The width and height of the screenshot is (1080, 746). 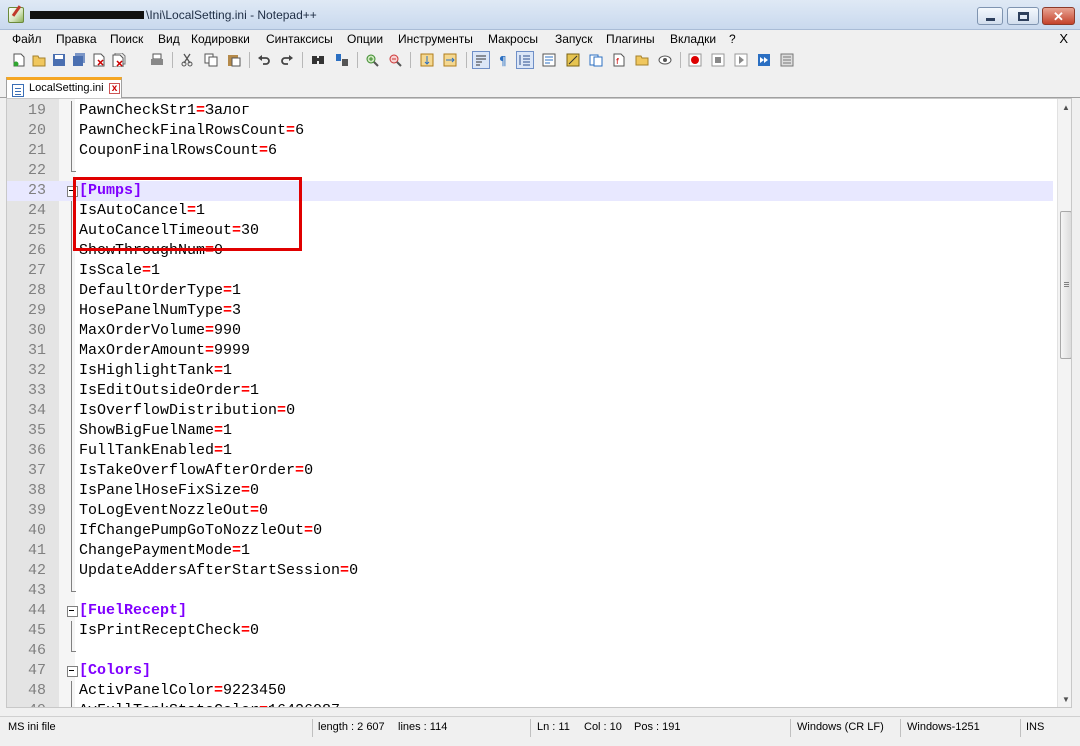 I want to click on stop-macro-button, so click(x=718, y=60).